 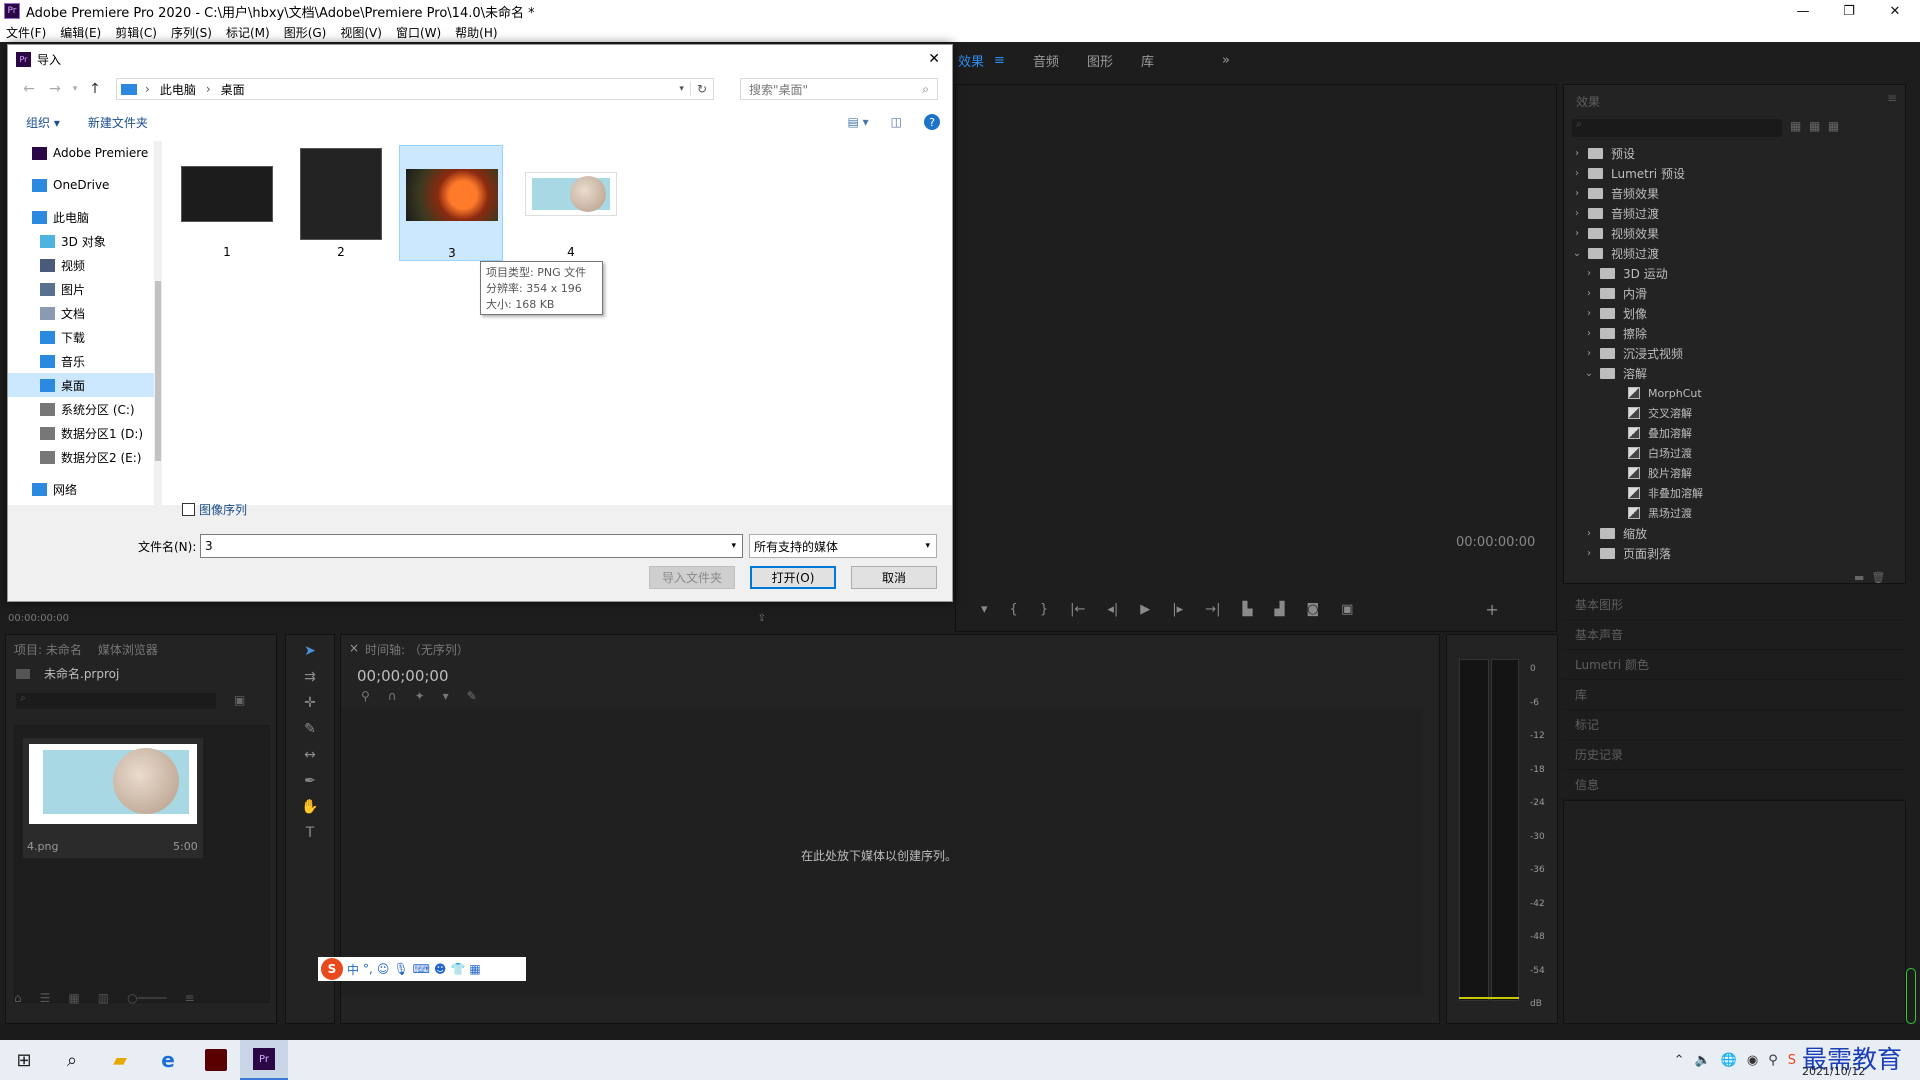 I want to click on panel-history: 历史记录, so click(x=1734, y=755).